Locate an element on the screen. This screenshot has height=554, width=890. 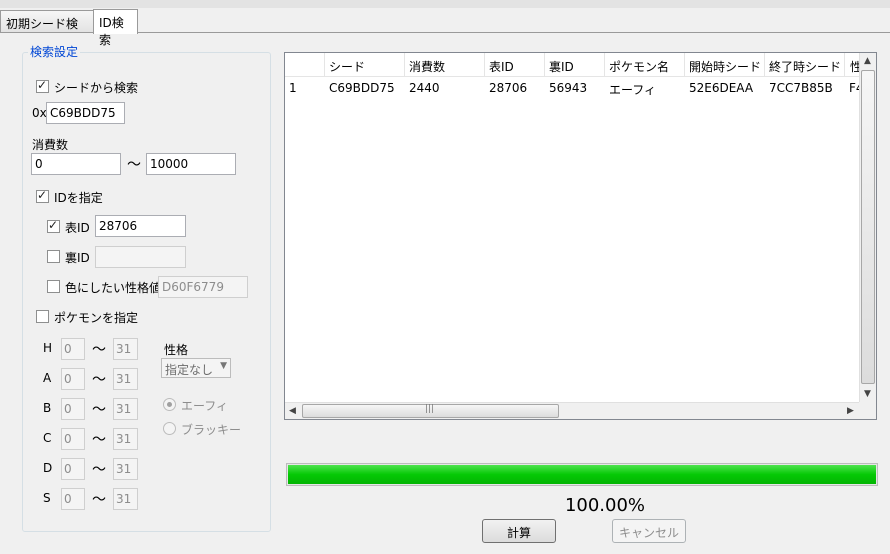
nature-dropdown: 指定なし ▼ is located at coordinates (196, 368).